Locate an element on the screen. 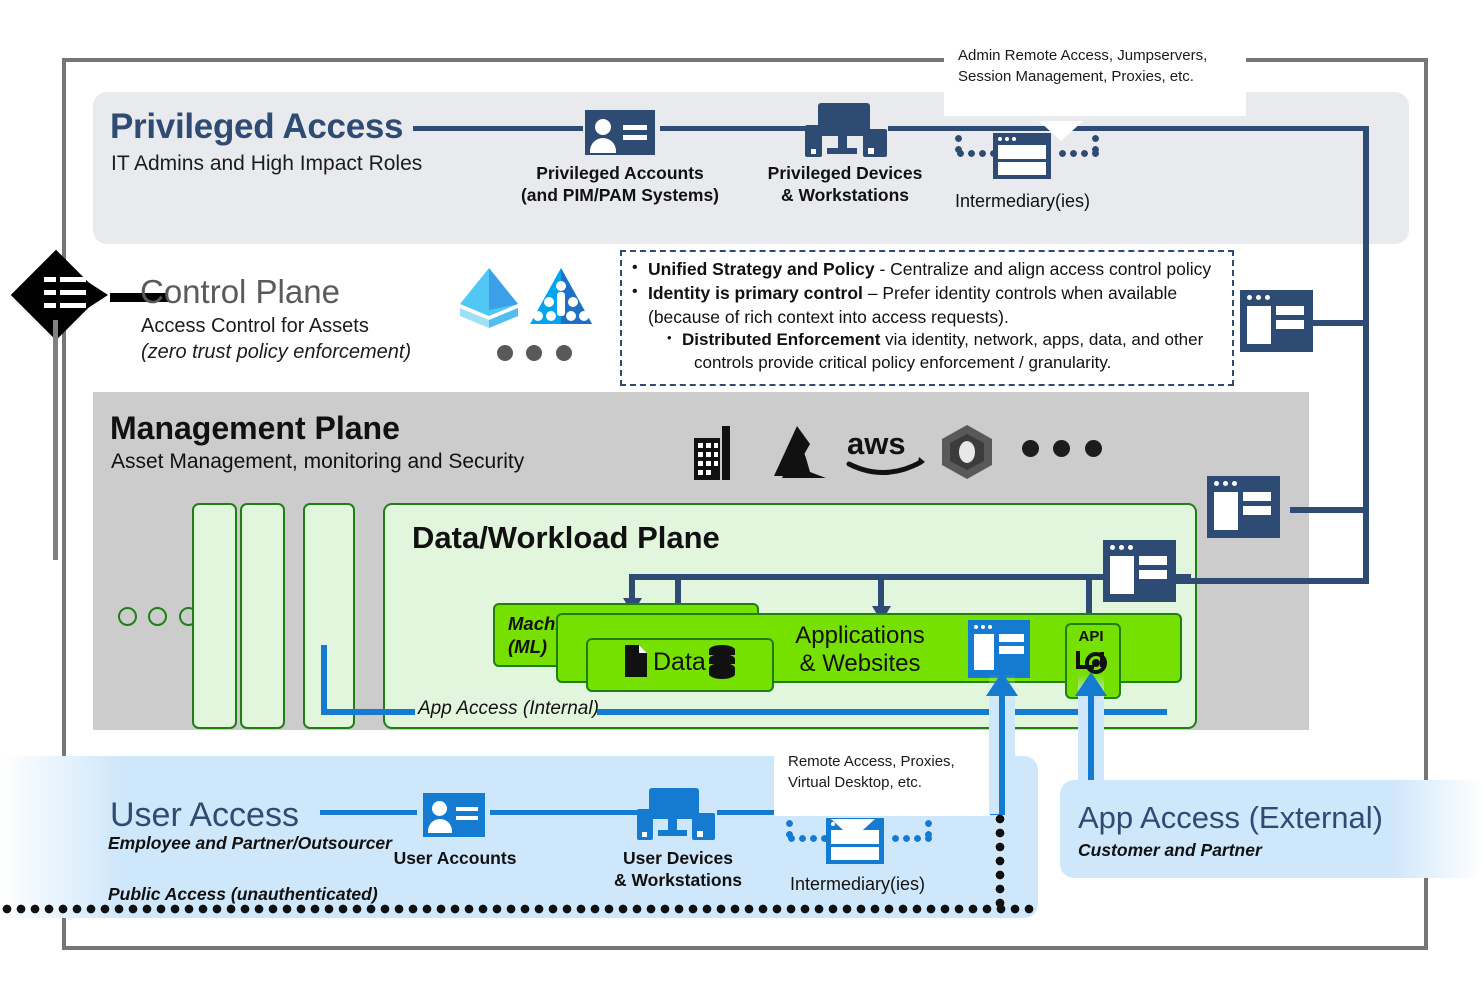  user-callout-line1: Remote Access, Proxies, is located at coordinates (871, 761).